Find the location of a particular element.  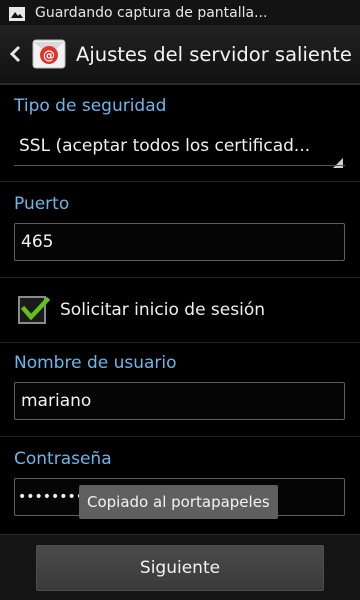

action-bar: @ Ajustes del servidor saliente is located at coordinates (180, 55).